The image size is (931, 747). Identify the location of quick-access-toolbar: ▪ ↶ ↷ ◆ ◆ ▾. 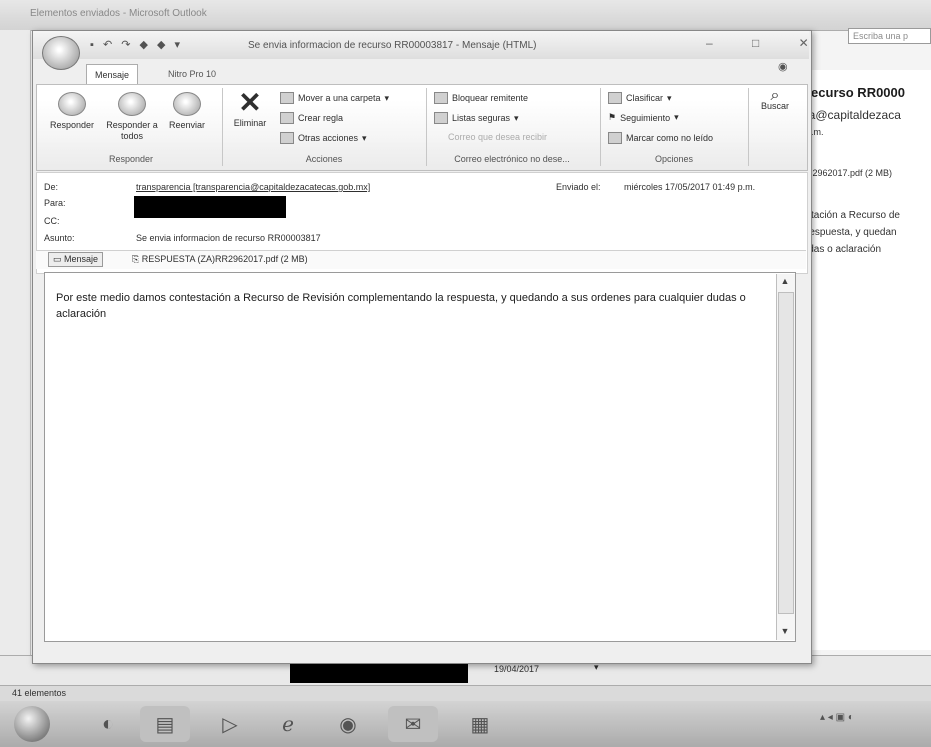
(136, 44).